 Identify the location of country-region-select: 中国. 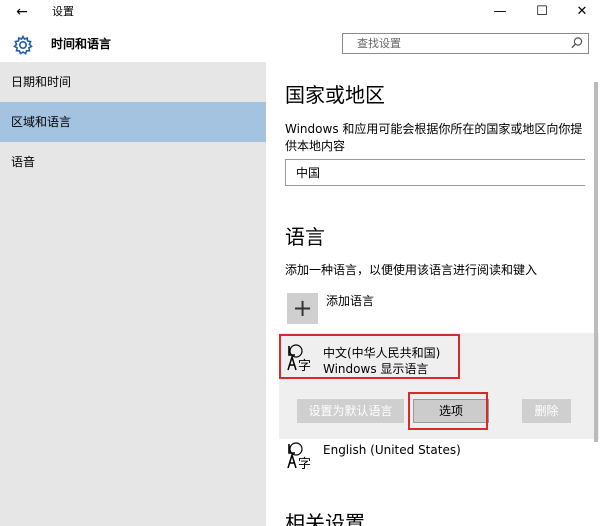
(435, 172).